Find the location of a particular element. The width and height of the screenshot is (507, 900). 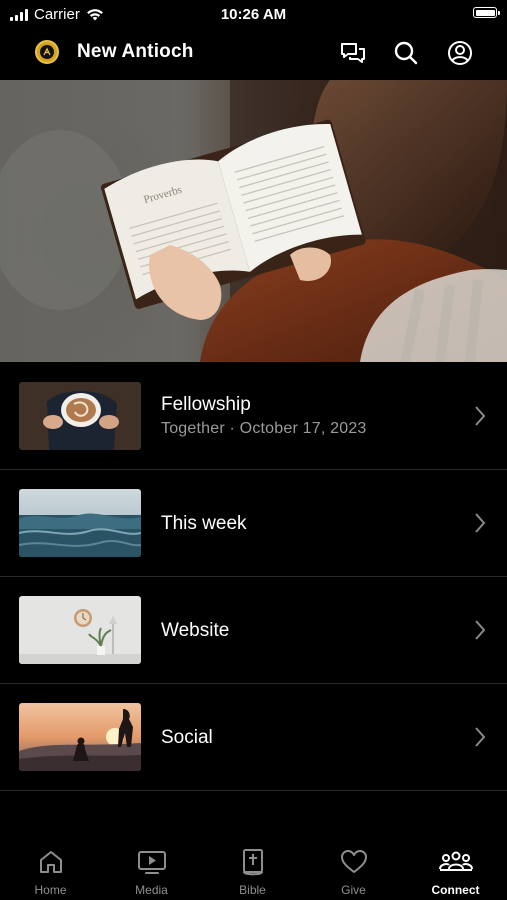

list-item-title: This week is located at coordinates (204, 523).